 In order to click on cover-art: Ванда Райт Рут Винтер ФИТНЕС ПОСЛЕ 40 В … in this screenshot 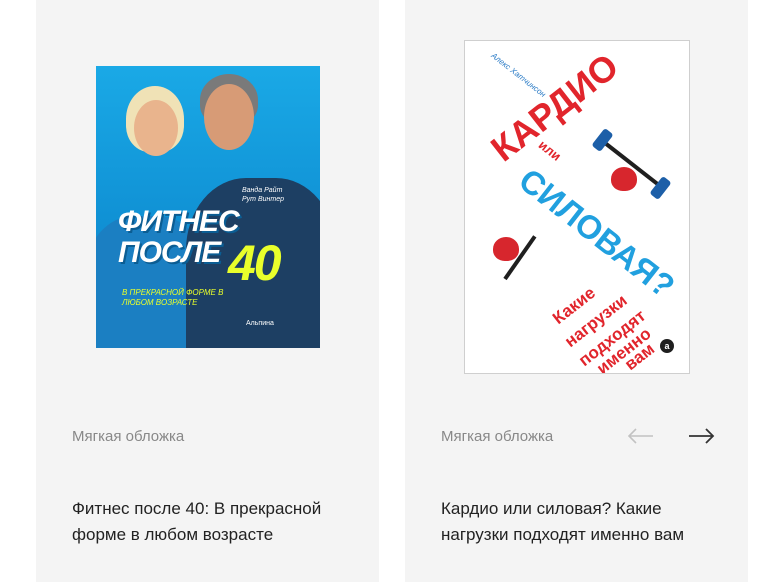, I will do `click(208, 207)`.